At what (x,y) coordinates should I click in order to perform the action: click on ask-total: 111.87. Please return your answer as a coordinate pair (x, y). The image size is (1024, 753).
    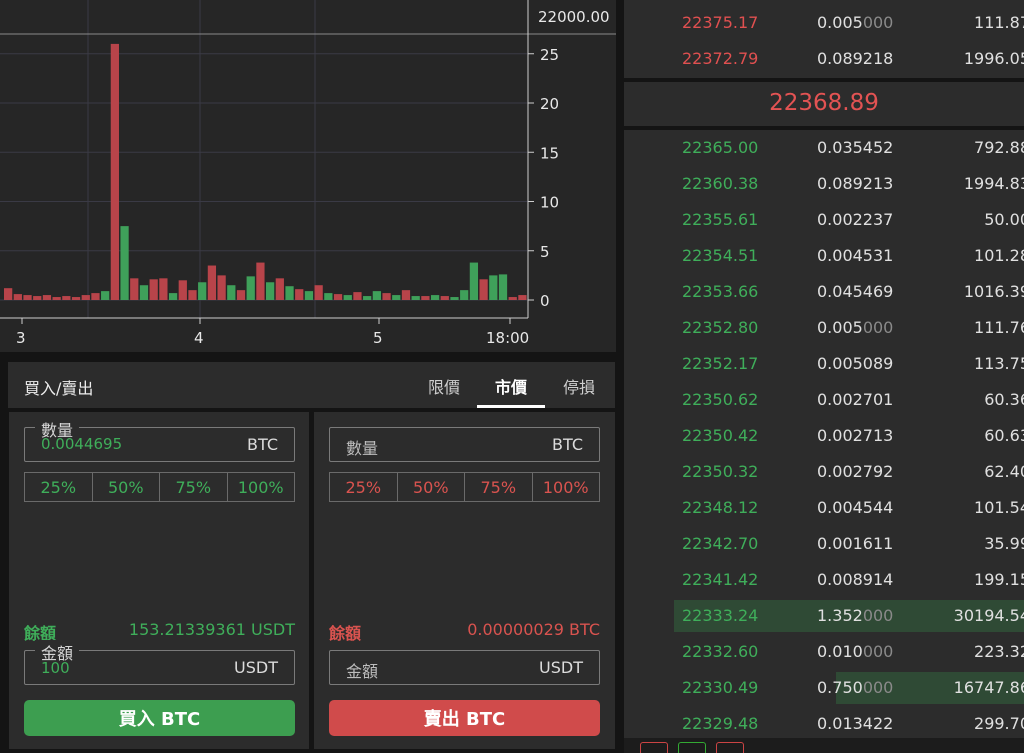
    Looking at the image, I should click on (999, 22).